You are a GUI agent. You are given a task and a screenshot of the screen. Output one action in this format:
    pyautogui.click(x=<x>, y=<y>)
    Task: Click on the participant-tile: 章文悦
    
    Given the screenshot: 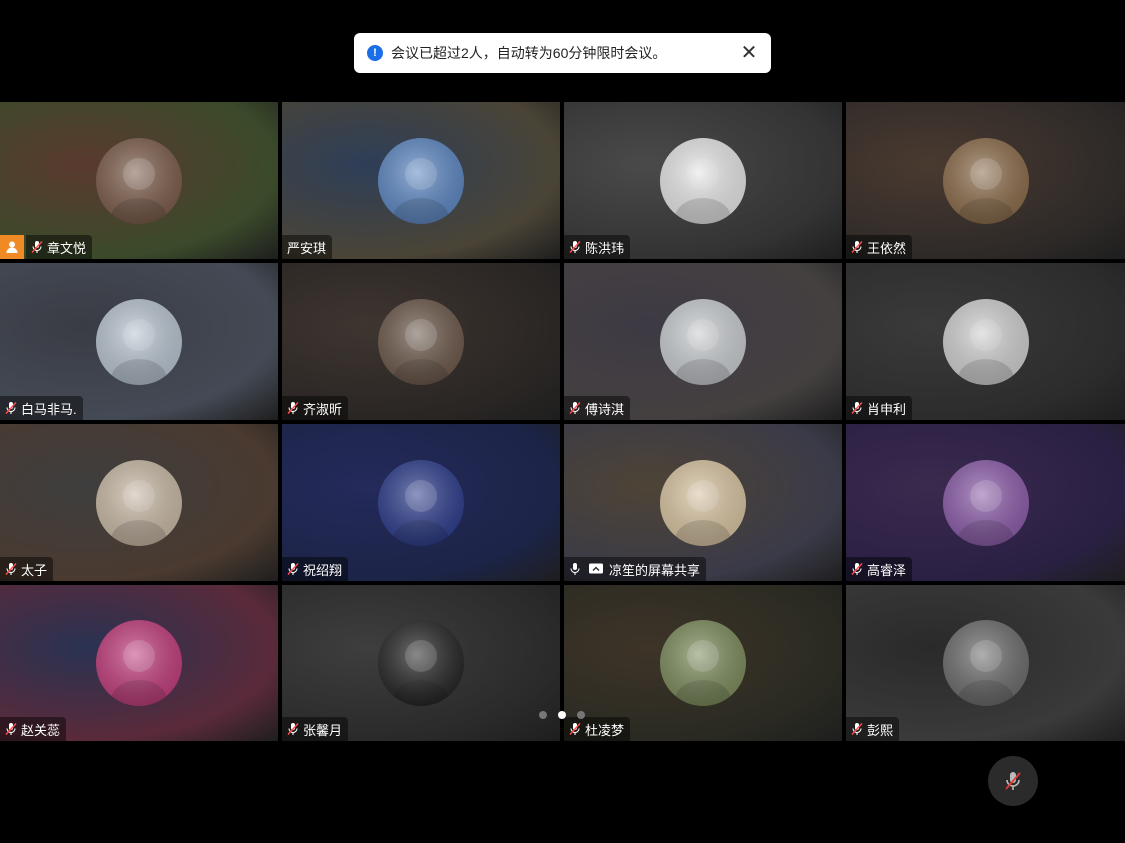 What is the action you would take?
    pyautogui.click(x=139, y=180)
    